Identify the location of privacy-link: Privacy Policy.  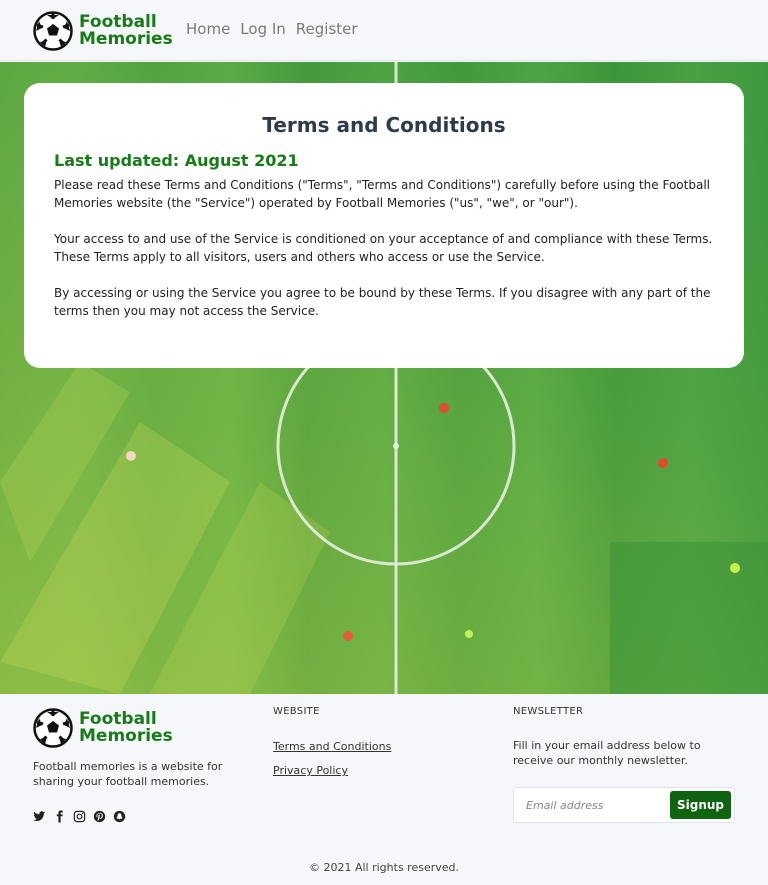
(310, 770).